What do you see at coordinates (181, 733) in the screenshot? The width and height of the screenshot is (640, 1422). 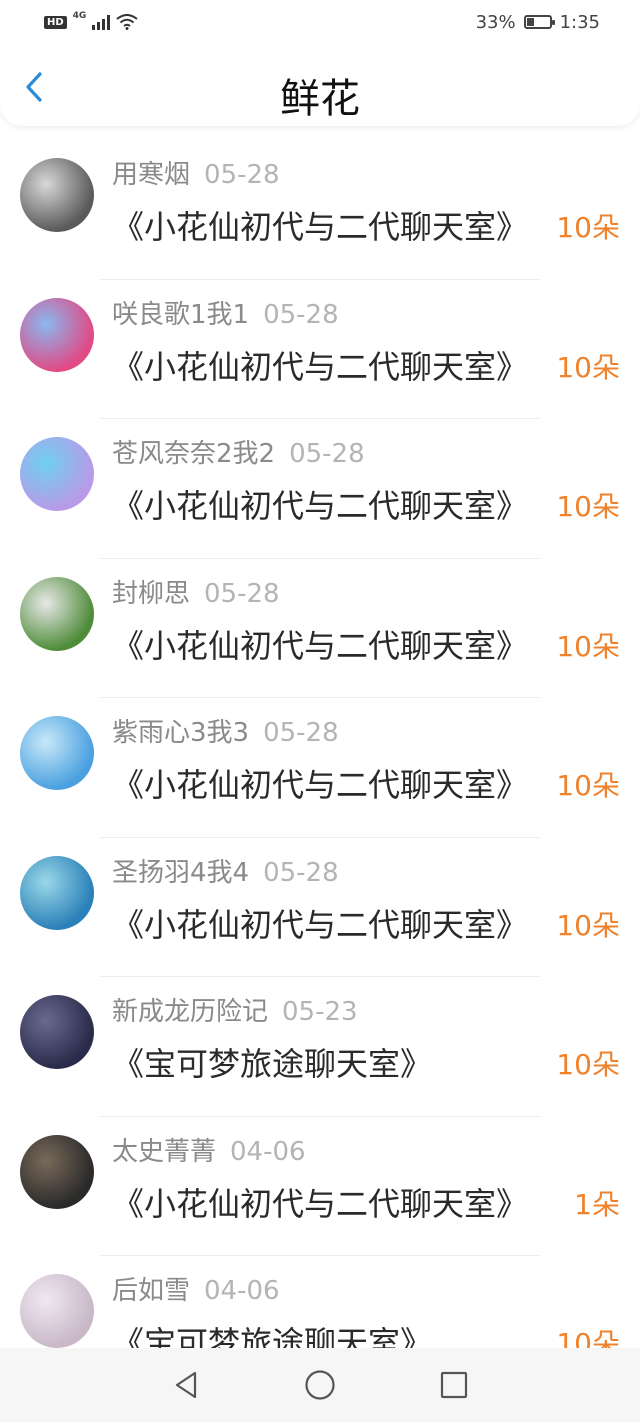 I see `sender-name: 紫雨心3我3` at bounding box center [181, 733].